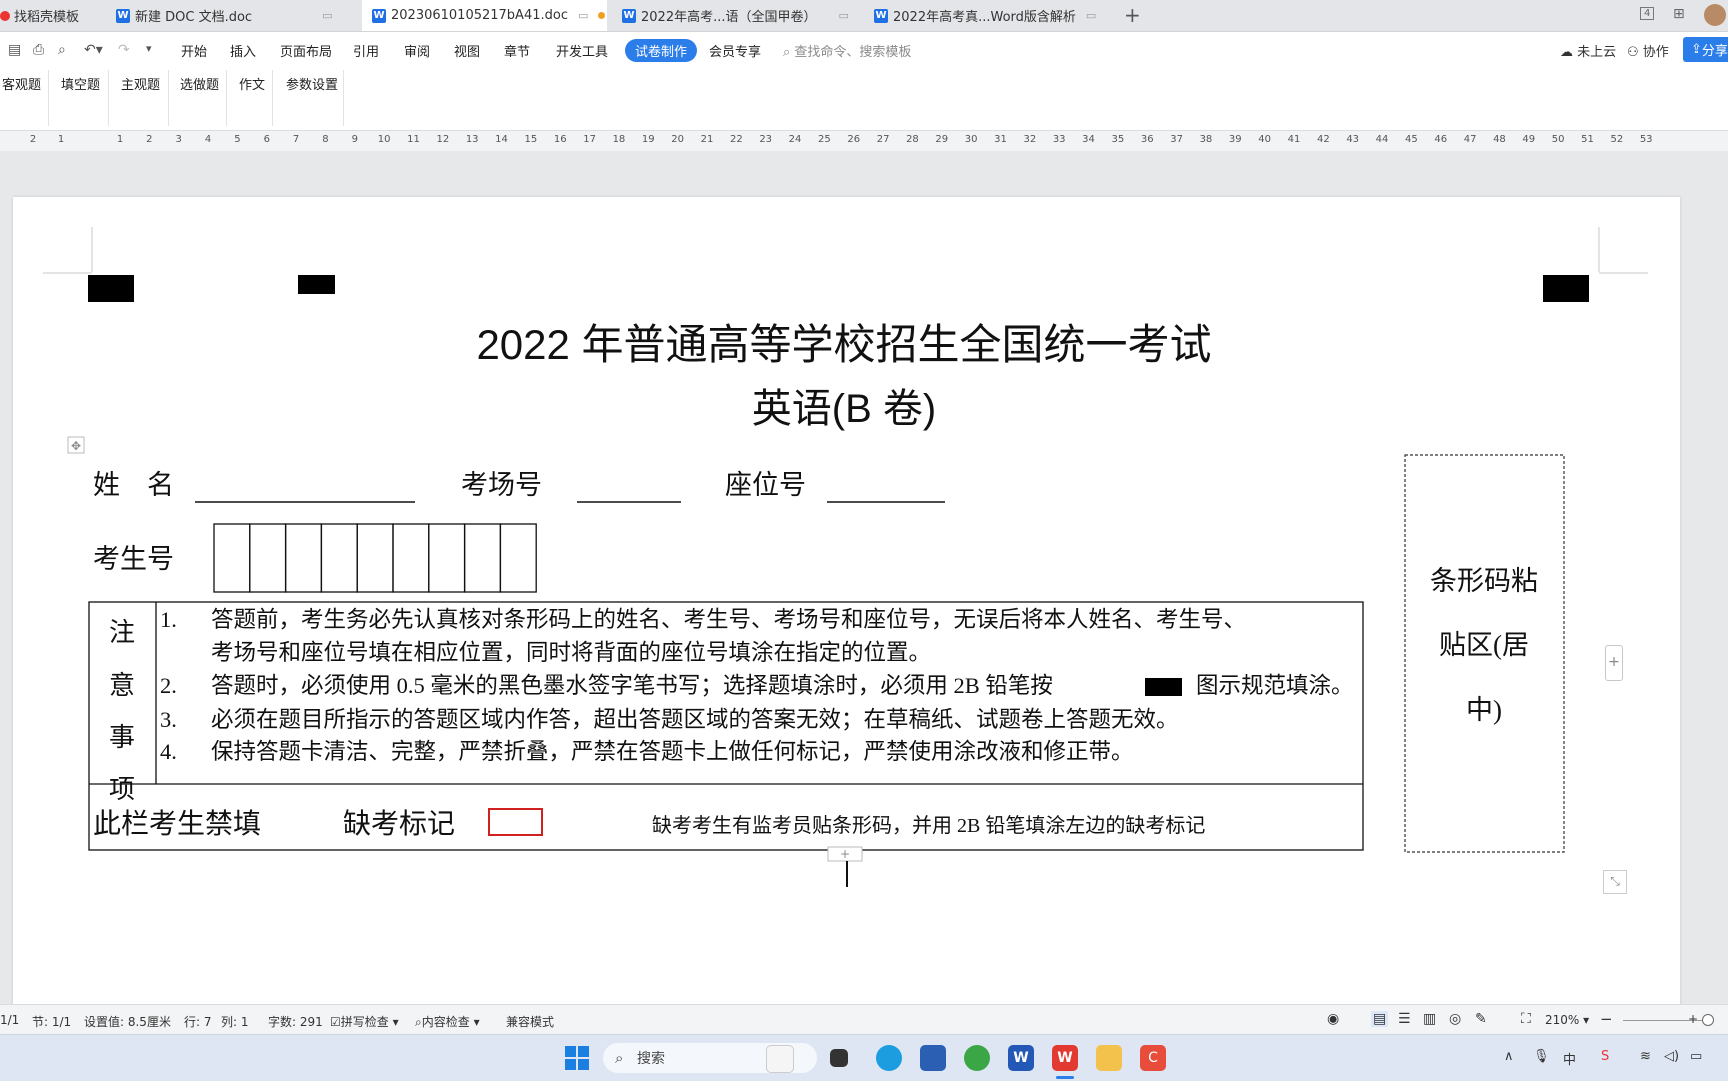 The height and width of the screenshot is (1081, 1728). Describe the element at coordinates (1696, 1056) in the screenshot. I see `battery-icon: ▭` at that location.